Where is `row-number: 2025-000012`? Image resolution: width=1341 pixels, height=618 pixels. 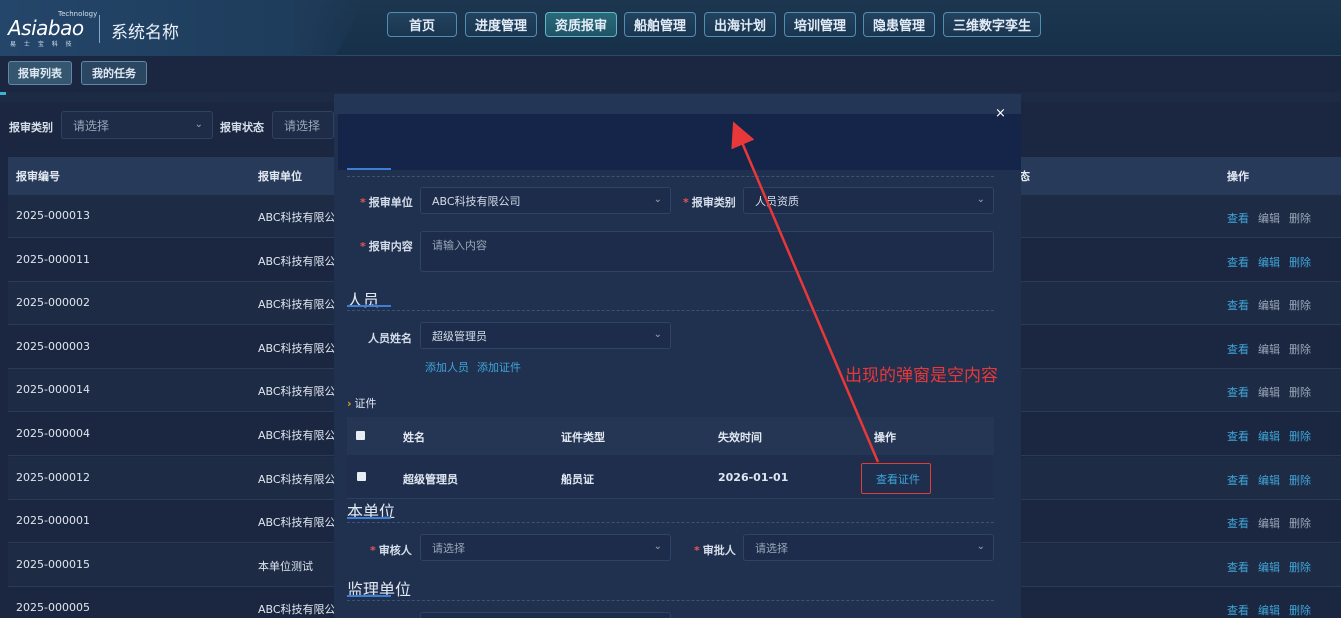 row-number: 2025-000012 is located at coordinates (53, 477).